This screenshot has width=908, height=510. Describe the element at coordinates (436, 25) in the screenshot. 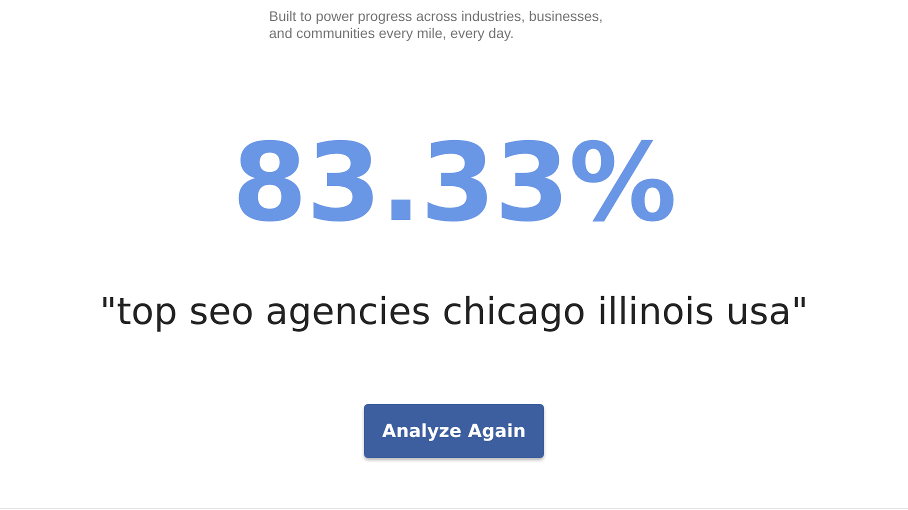

I see `tagline: Built to power progress across industries, businesses, and communities every mile, every day.` at that location.